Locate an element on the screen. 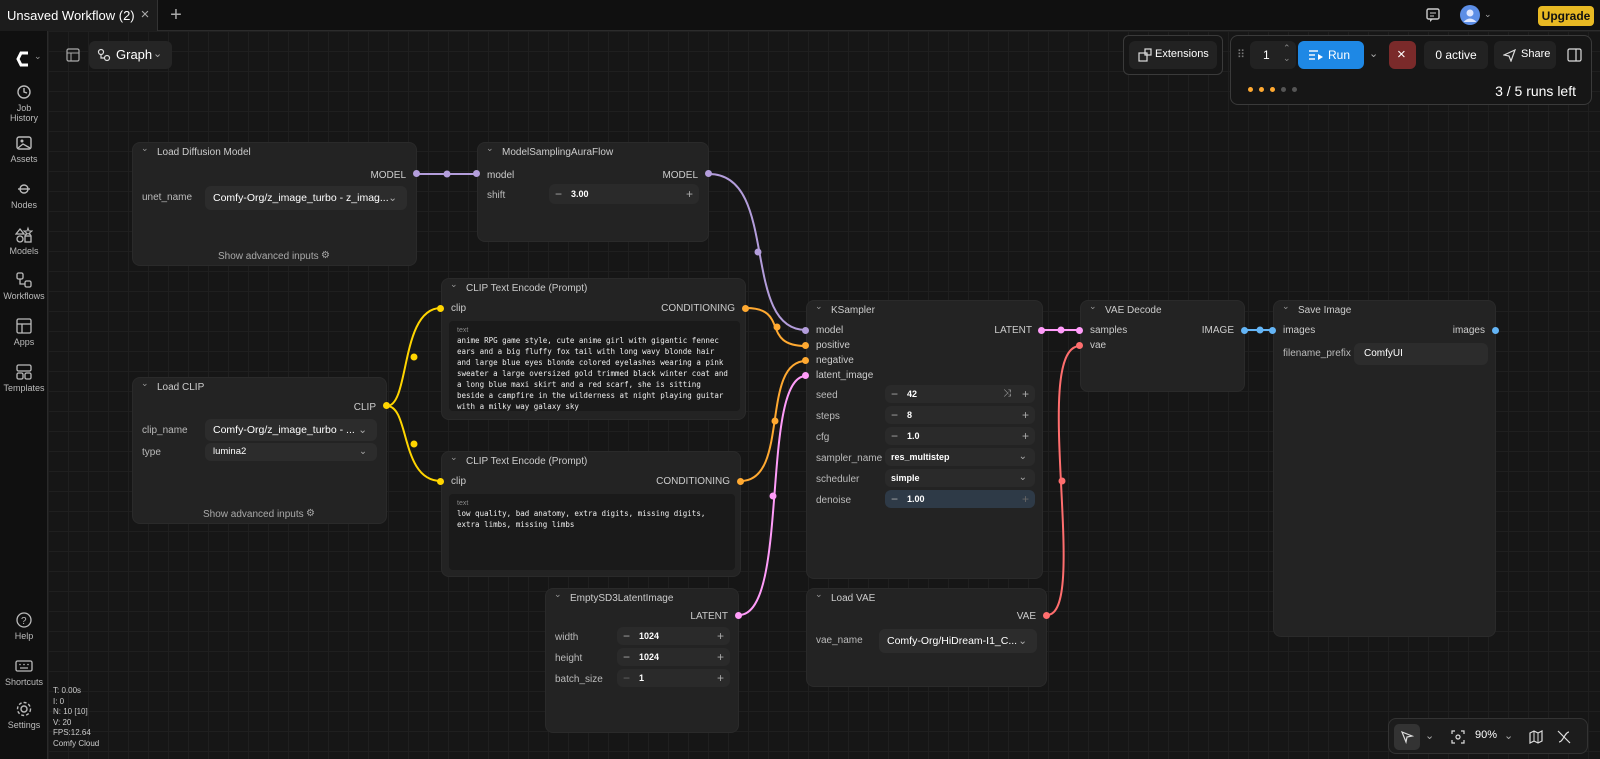 This screenshot has height=759, width=1600. denoise-stepper: − 1.00 + is located at coordinates (960, 499).